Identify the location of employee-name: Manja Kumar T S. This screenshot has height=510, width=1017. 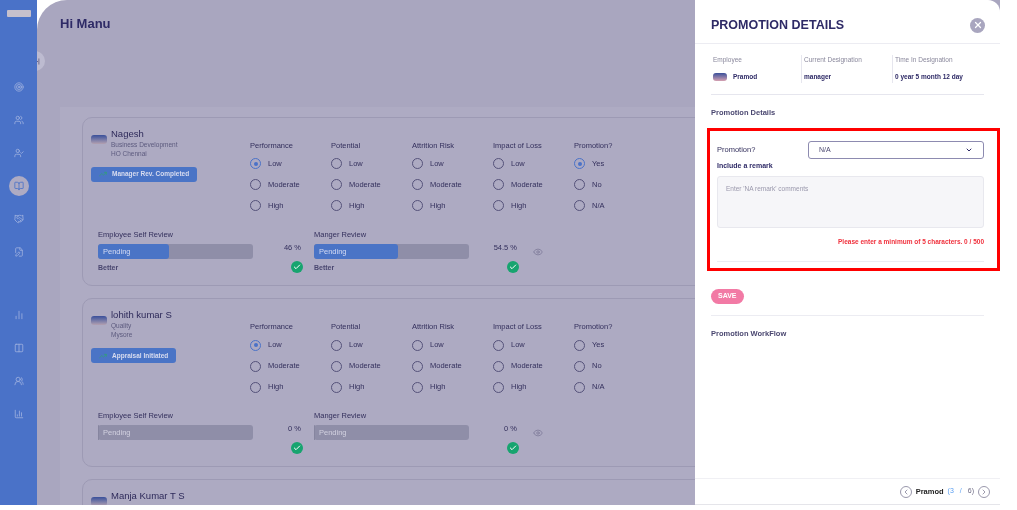
(148, 496).